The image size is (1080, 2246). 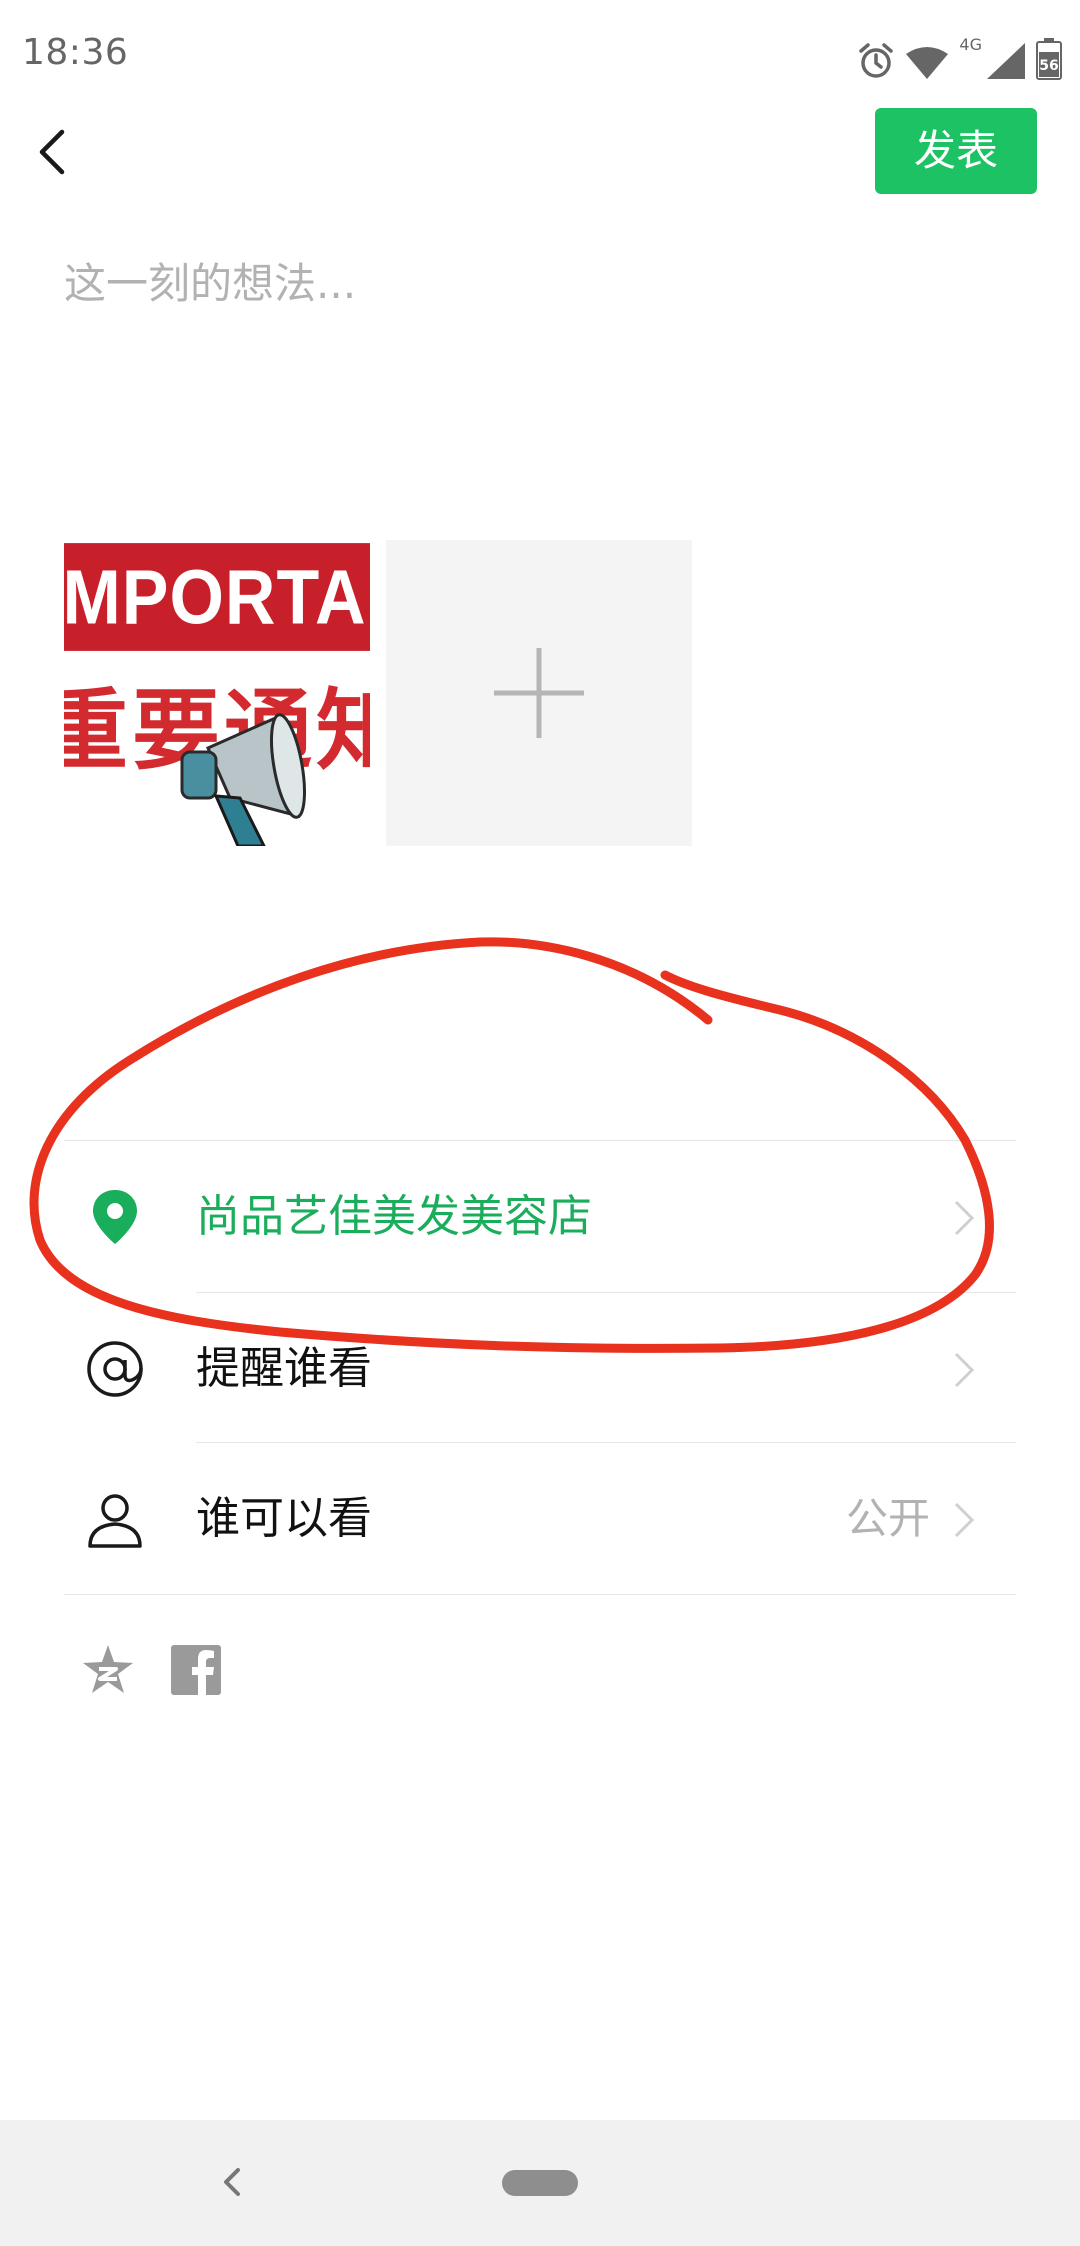 I want to click on location-label: 尚品艺佳美发美容店, so click(x=394, y=1216).